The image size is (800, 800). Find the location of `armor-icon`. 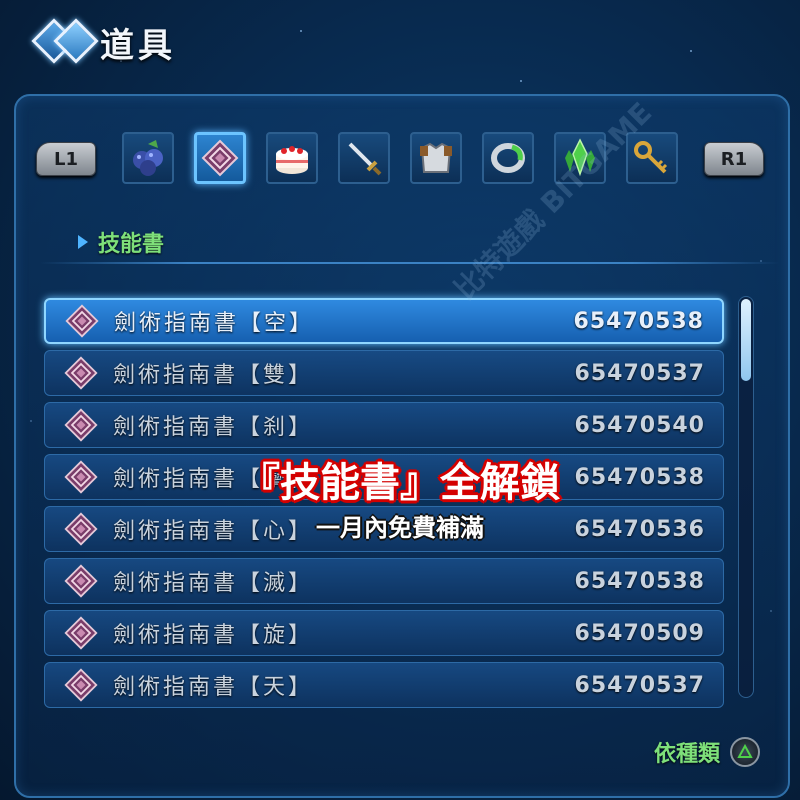

armor-icon is located at coordinates (436, 157).